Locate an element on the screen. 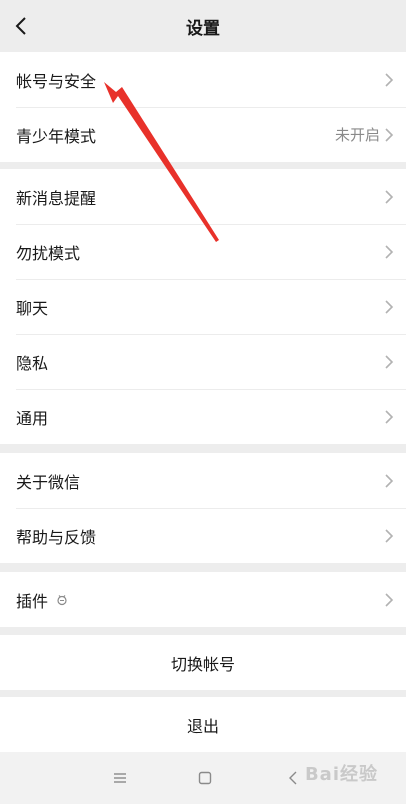  back-icon is located at coordinates (293, 778).